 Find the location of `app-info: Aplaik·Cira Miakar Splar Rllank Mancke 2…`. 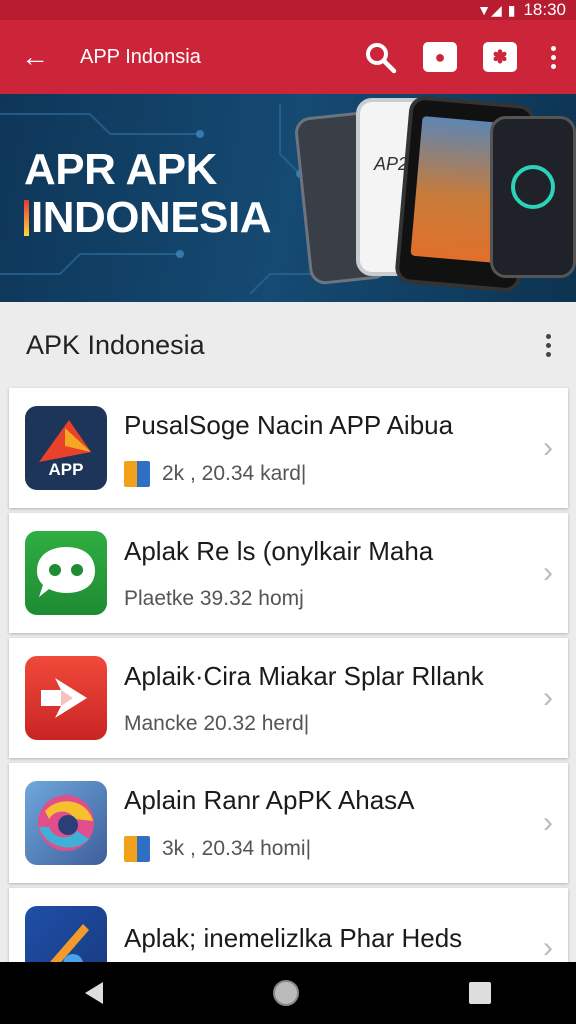

app-info: Aplaik·Cira Miakar Splar Rllank Mancke 2… is located at coordinates (326, 698).